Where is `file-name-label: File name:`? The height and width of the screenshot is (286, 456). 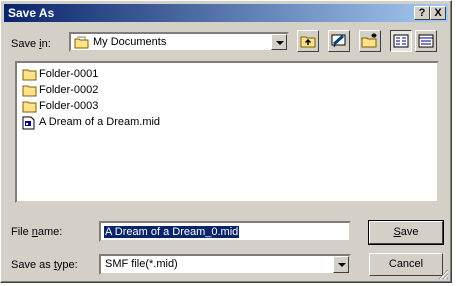
file-name-label: File name: is located at coordinates (37, 232).